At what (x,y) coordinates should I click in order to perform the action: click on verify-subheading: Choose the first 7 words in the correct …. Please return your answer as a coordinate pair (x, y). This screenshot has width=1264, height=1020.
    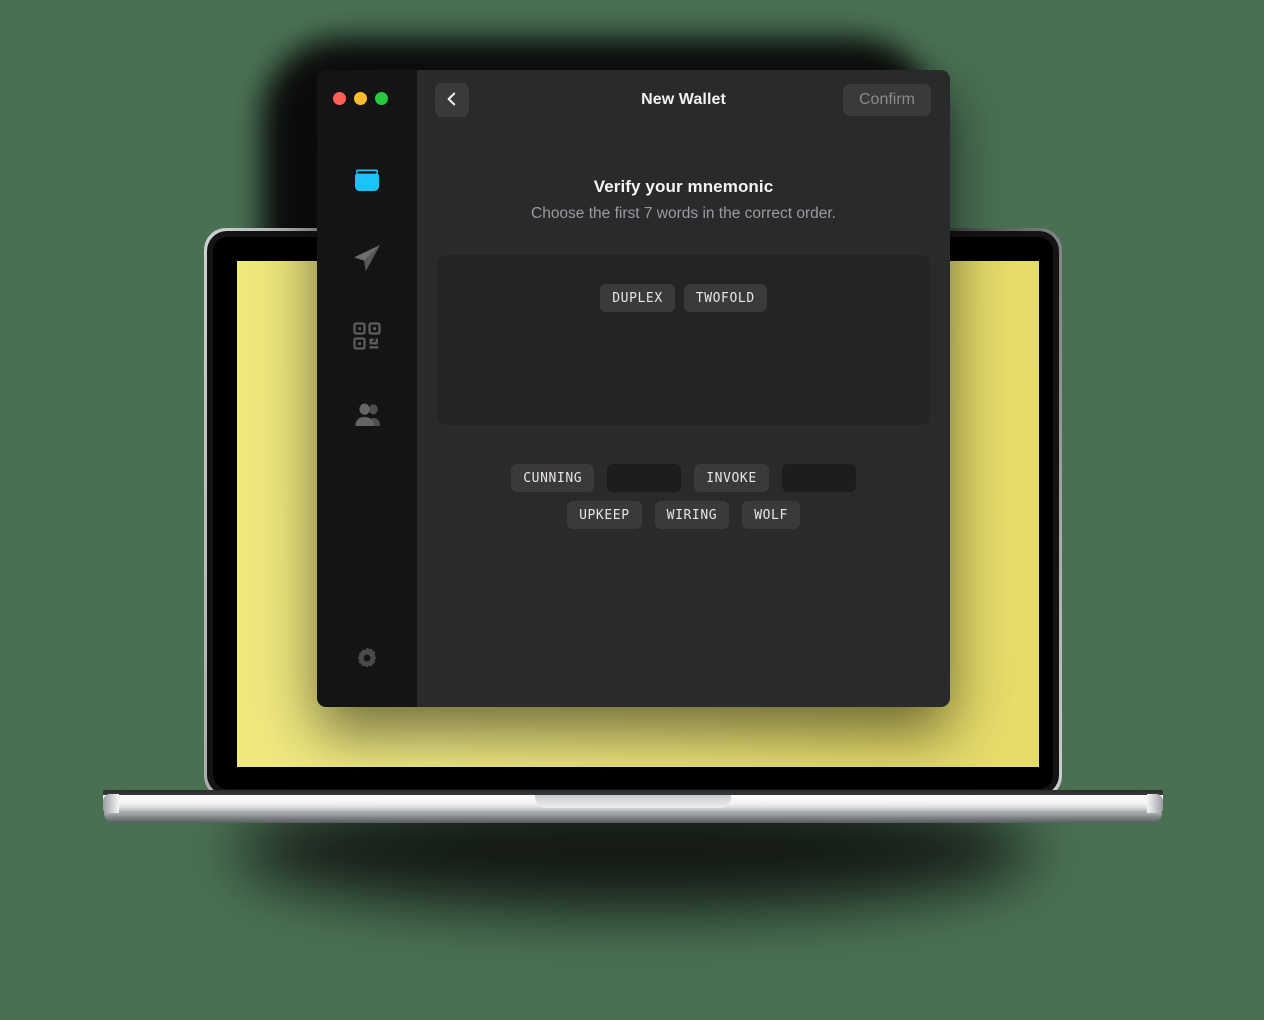
    Looking at the image, I should click on (683, 213).